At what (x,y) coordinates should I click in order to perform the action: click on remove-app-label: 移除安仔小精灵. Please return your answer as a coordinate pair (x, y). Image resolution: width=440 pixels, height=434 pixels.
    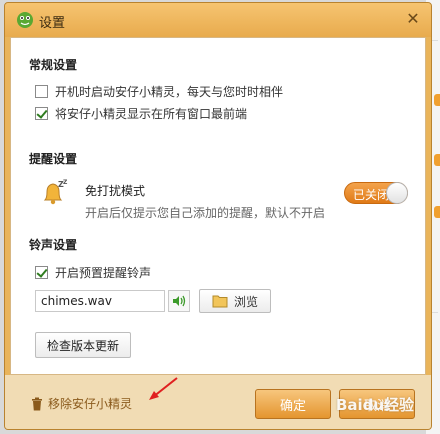
    Looking at the image, I should click on (90, 404).